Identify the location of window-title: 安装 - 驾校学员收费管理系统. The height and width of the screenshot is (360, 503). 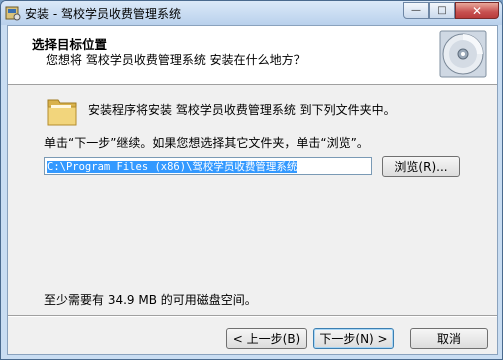
(103, 14).